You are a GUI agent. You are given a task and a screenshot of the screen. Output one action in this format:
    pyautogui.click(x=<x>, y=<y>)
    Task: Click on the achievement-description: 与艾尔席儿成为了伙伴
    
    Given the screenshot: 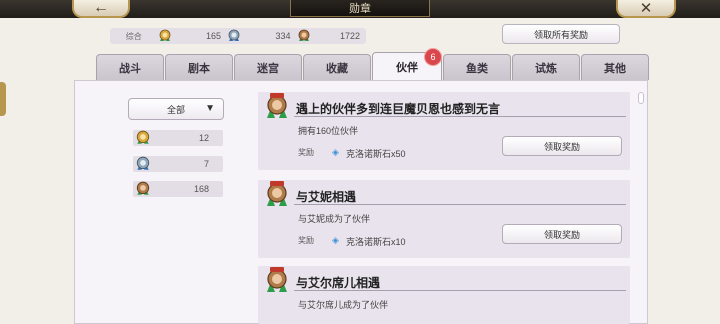 What is the action you would take?
    pyautogui.click(x=343, y=305)
    